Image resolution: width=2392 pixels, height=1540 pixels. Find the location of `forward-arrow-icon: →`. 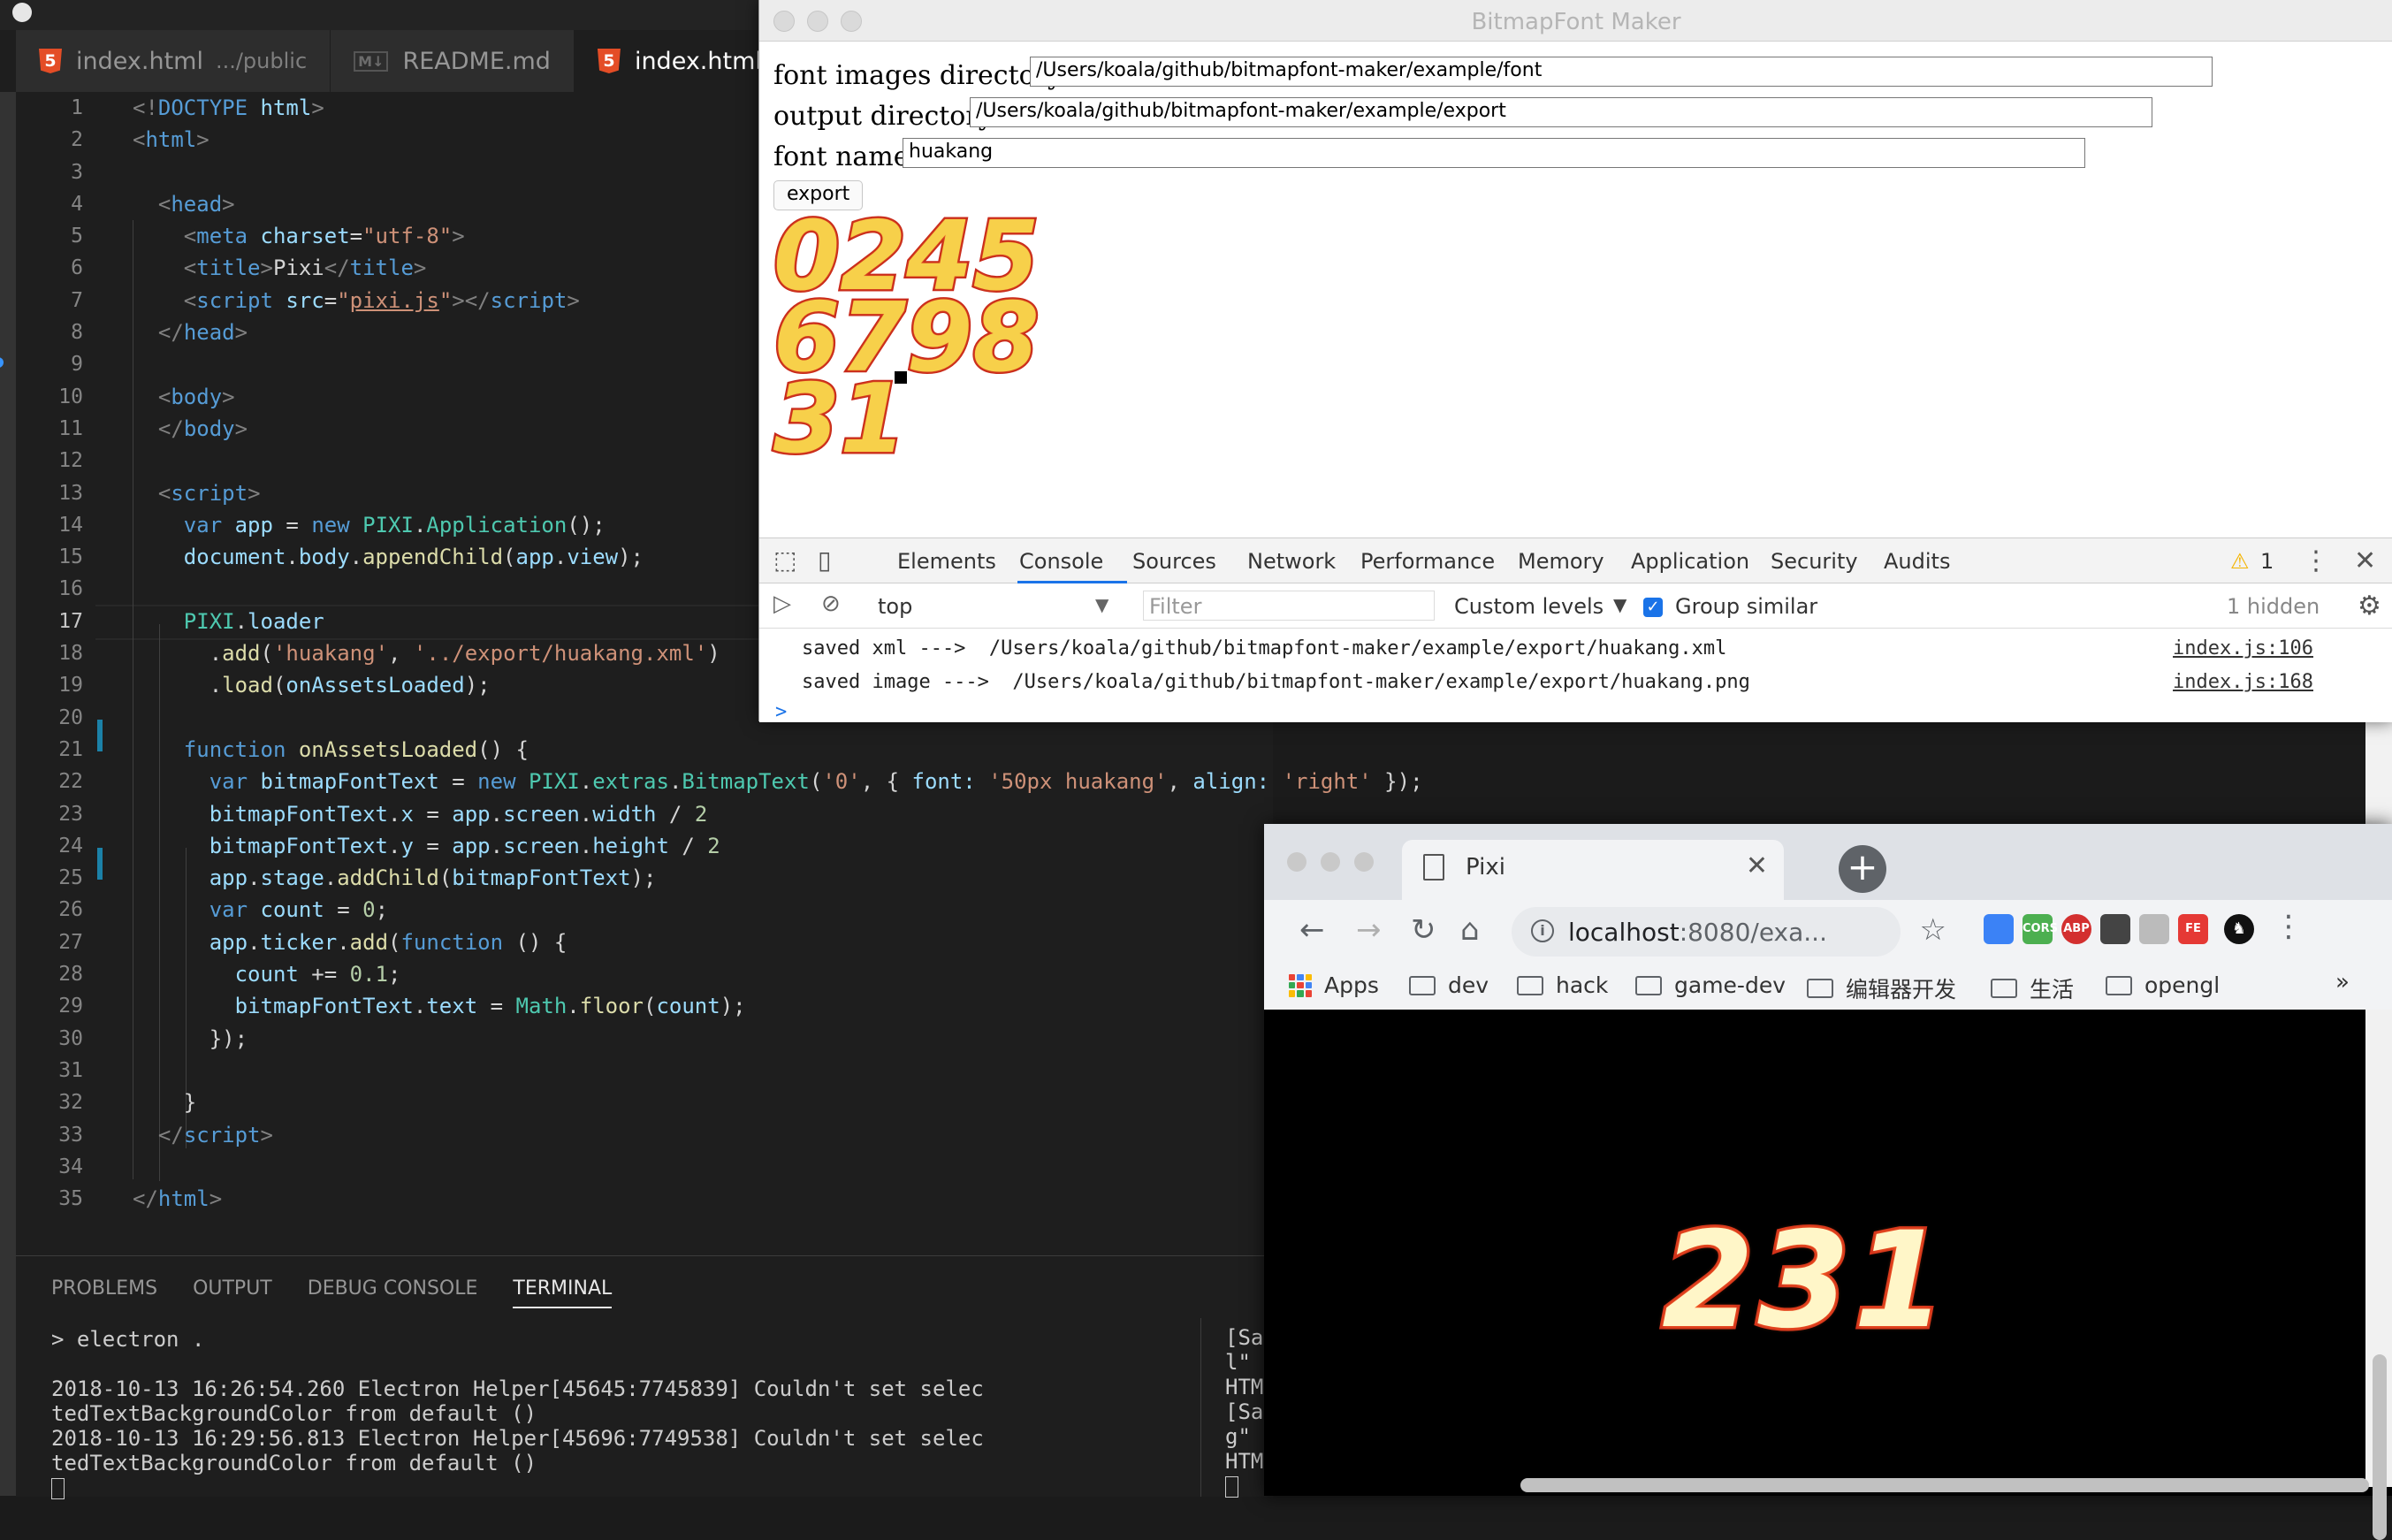

forward-arrow-icon: → is located at coordinates (1369, 930).